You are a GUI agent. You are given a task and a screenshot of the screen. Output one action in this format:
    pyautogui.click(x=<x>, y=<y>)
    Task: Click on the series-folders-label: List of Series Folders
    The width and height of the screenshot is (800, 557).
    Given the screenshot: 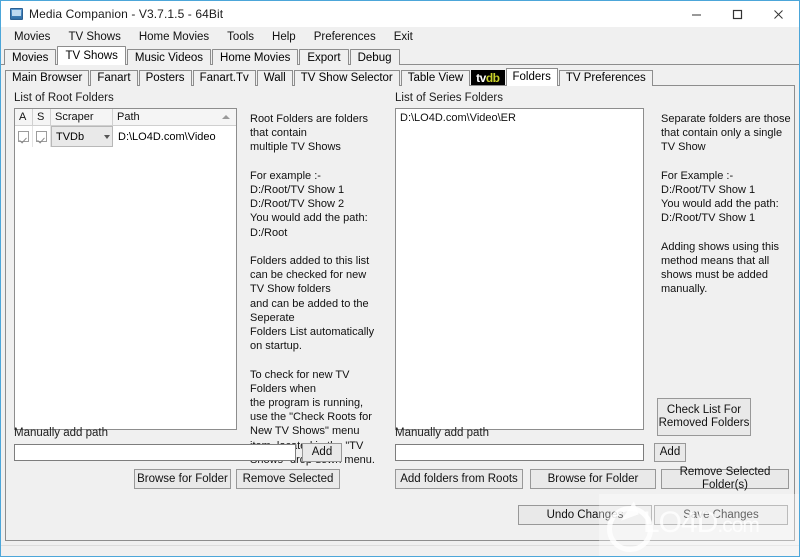 What is the action you would take?
    pyautogui.click(x=449, y=98)
    